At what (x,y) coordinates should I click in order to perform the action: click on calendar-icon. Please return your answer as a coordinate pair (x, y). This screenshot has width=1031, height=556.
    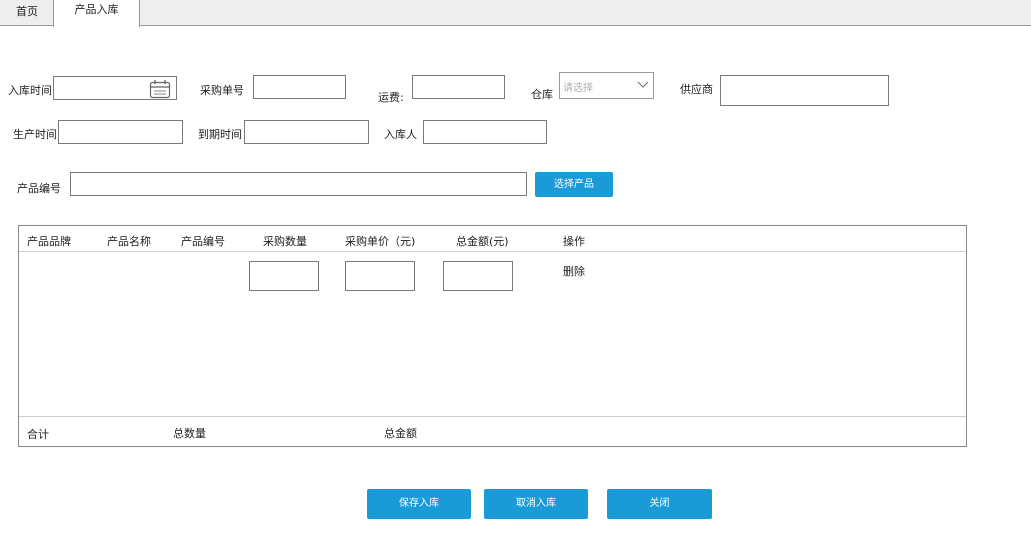
    Looking at the image, I should click on (160, 89).